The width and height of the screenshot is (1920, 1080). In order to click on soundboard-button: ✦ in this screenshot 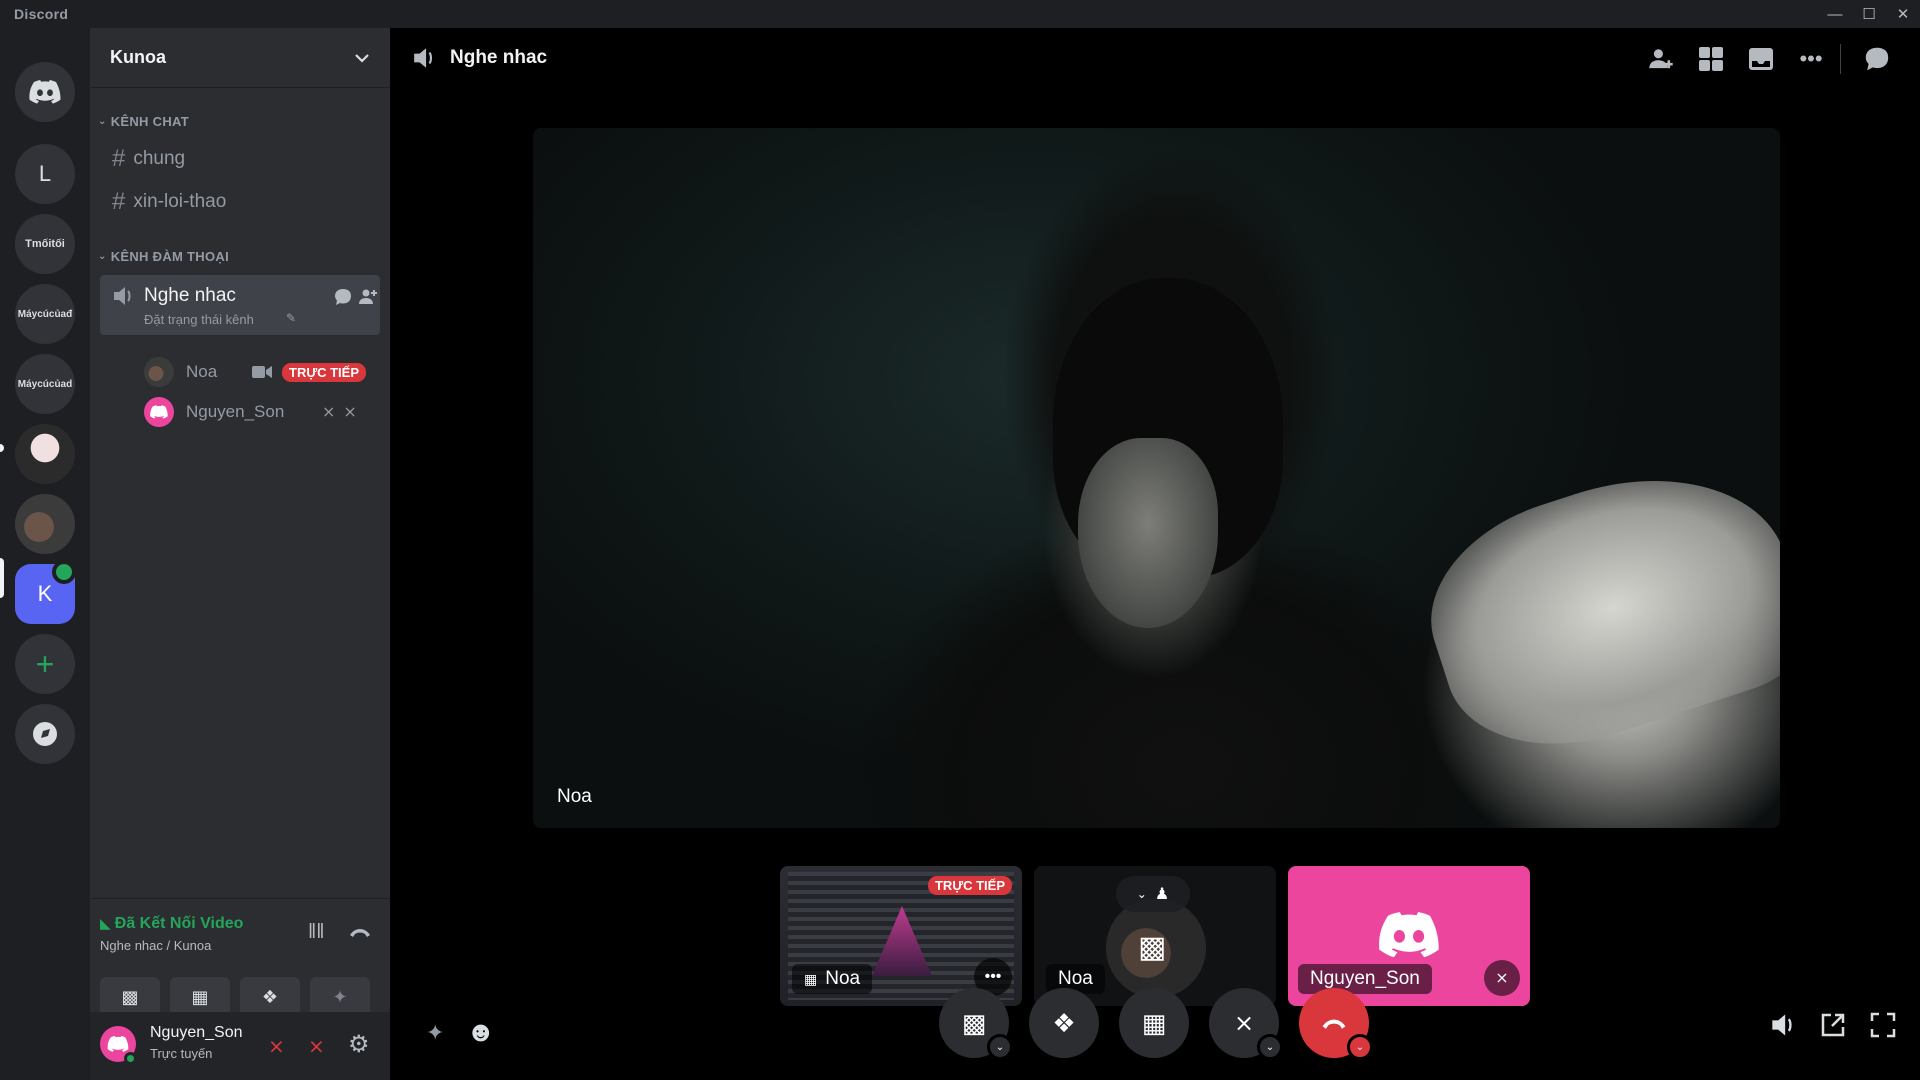, I will do `click(340, 997)`.